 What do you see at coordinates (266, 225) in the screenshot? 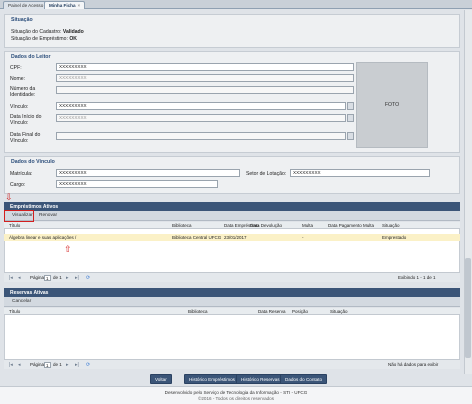
I see `col-data-devolucao: Data Devolução` at bounding box center [266, 225].